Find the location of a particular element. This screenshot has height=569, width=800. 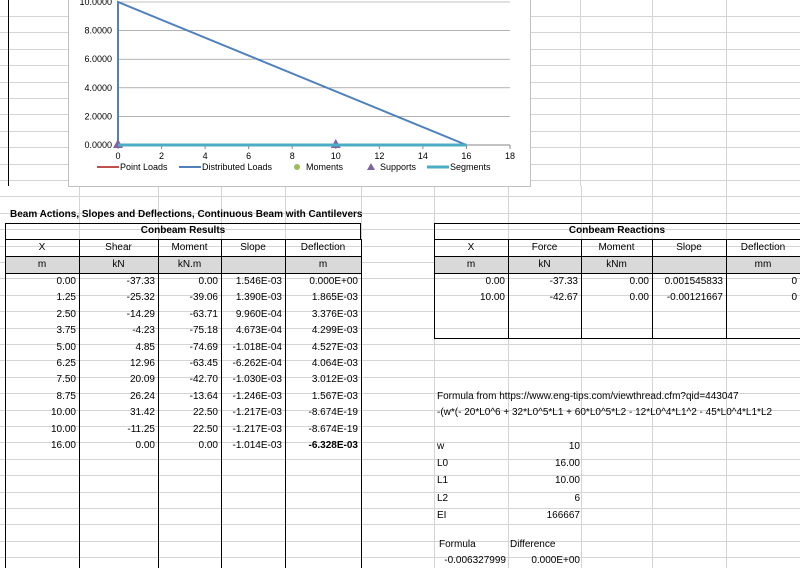

results-cell: 4.673E-04 is located at coordinates (251, 331).